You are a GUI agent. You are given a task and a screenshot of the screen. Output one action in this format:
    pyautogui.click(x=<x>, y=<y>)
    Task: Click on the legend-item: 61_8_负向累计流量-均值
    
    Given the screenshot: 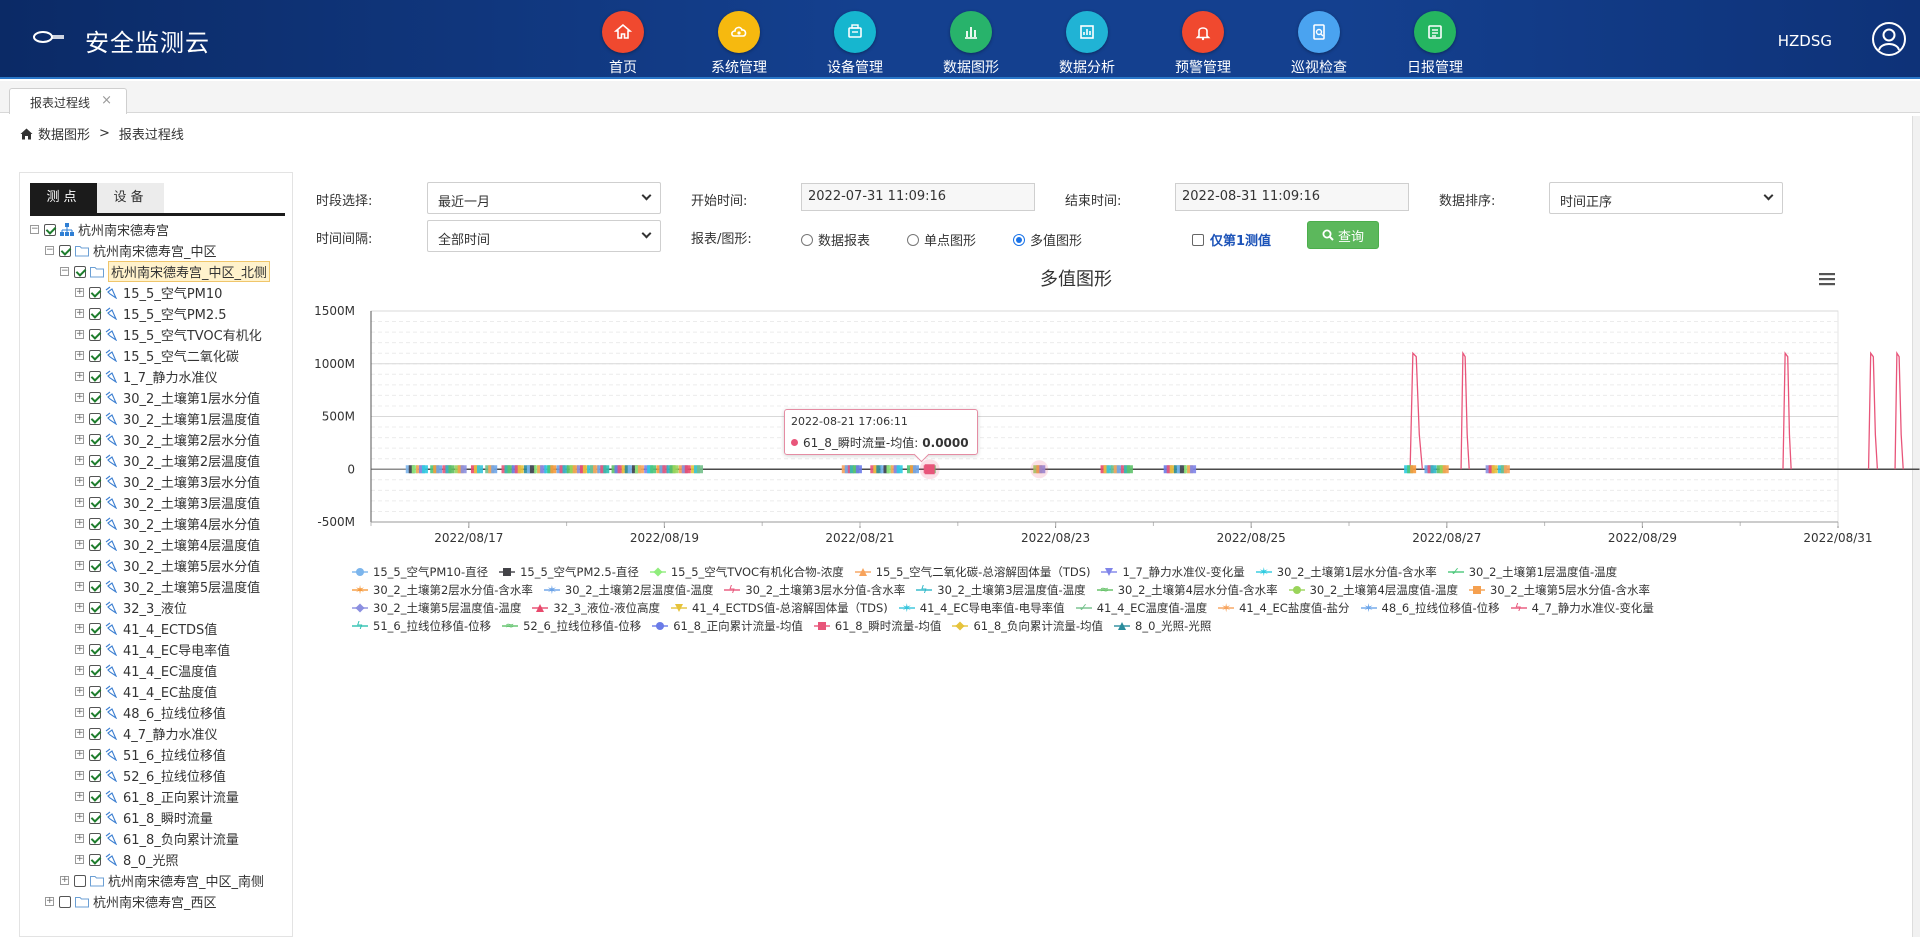 What is the action you would take?
    pyautogui.click(x=1027, y=626)
    